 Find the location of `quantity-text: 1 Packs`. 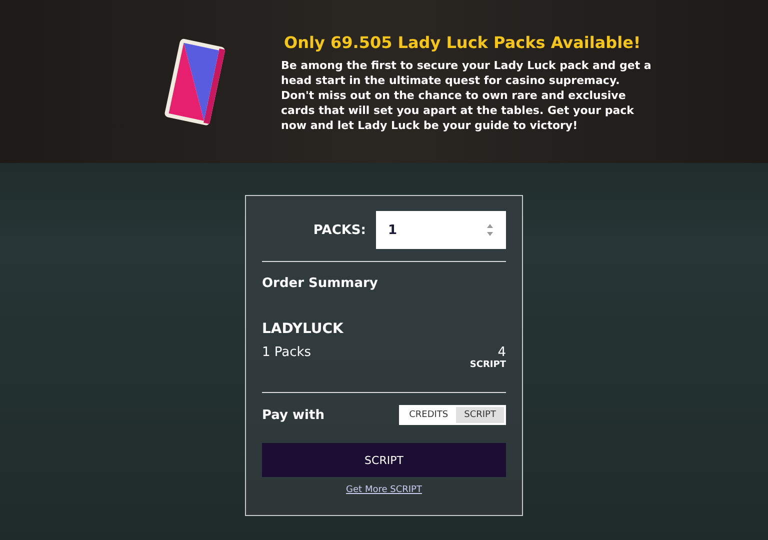

quantity-text: 1 Packs is located at coordinates (287, 353).